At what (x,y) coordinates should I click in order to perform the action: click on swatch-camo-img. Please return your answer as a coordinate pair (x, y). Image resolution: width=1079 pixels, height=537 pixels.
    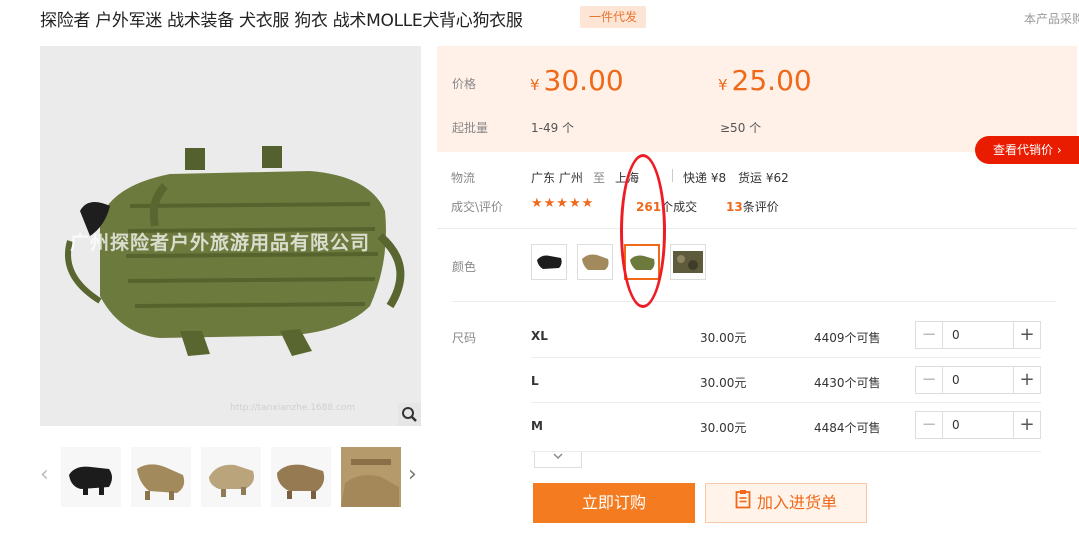
    Looking at the image, I should click on (688, 262).